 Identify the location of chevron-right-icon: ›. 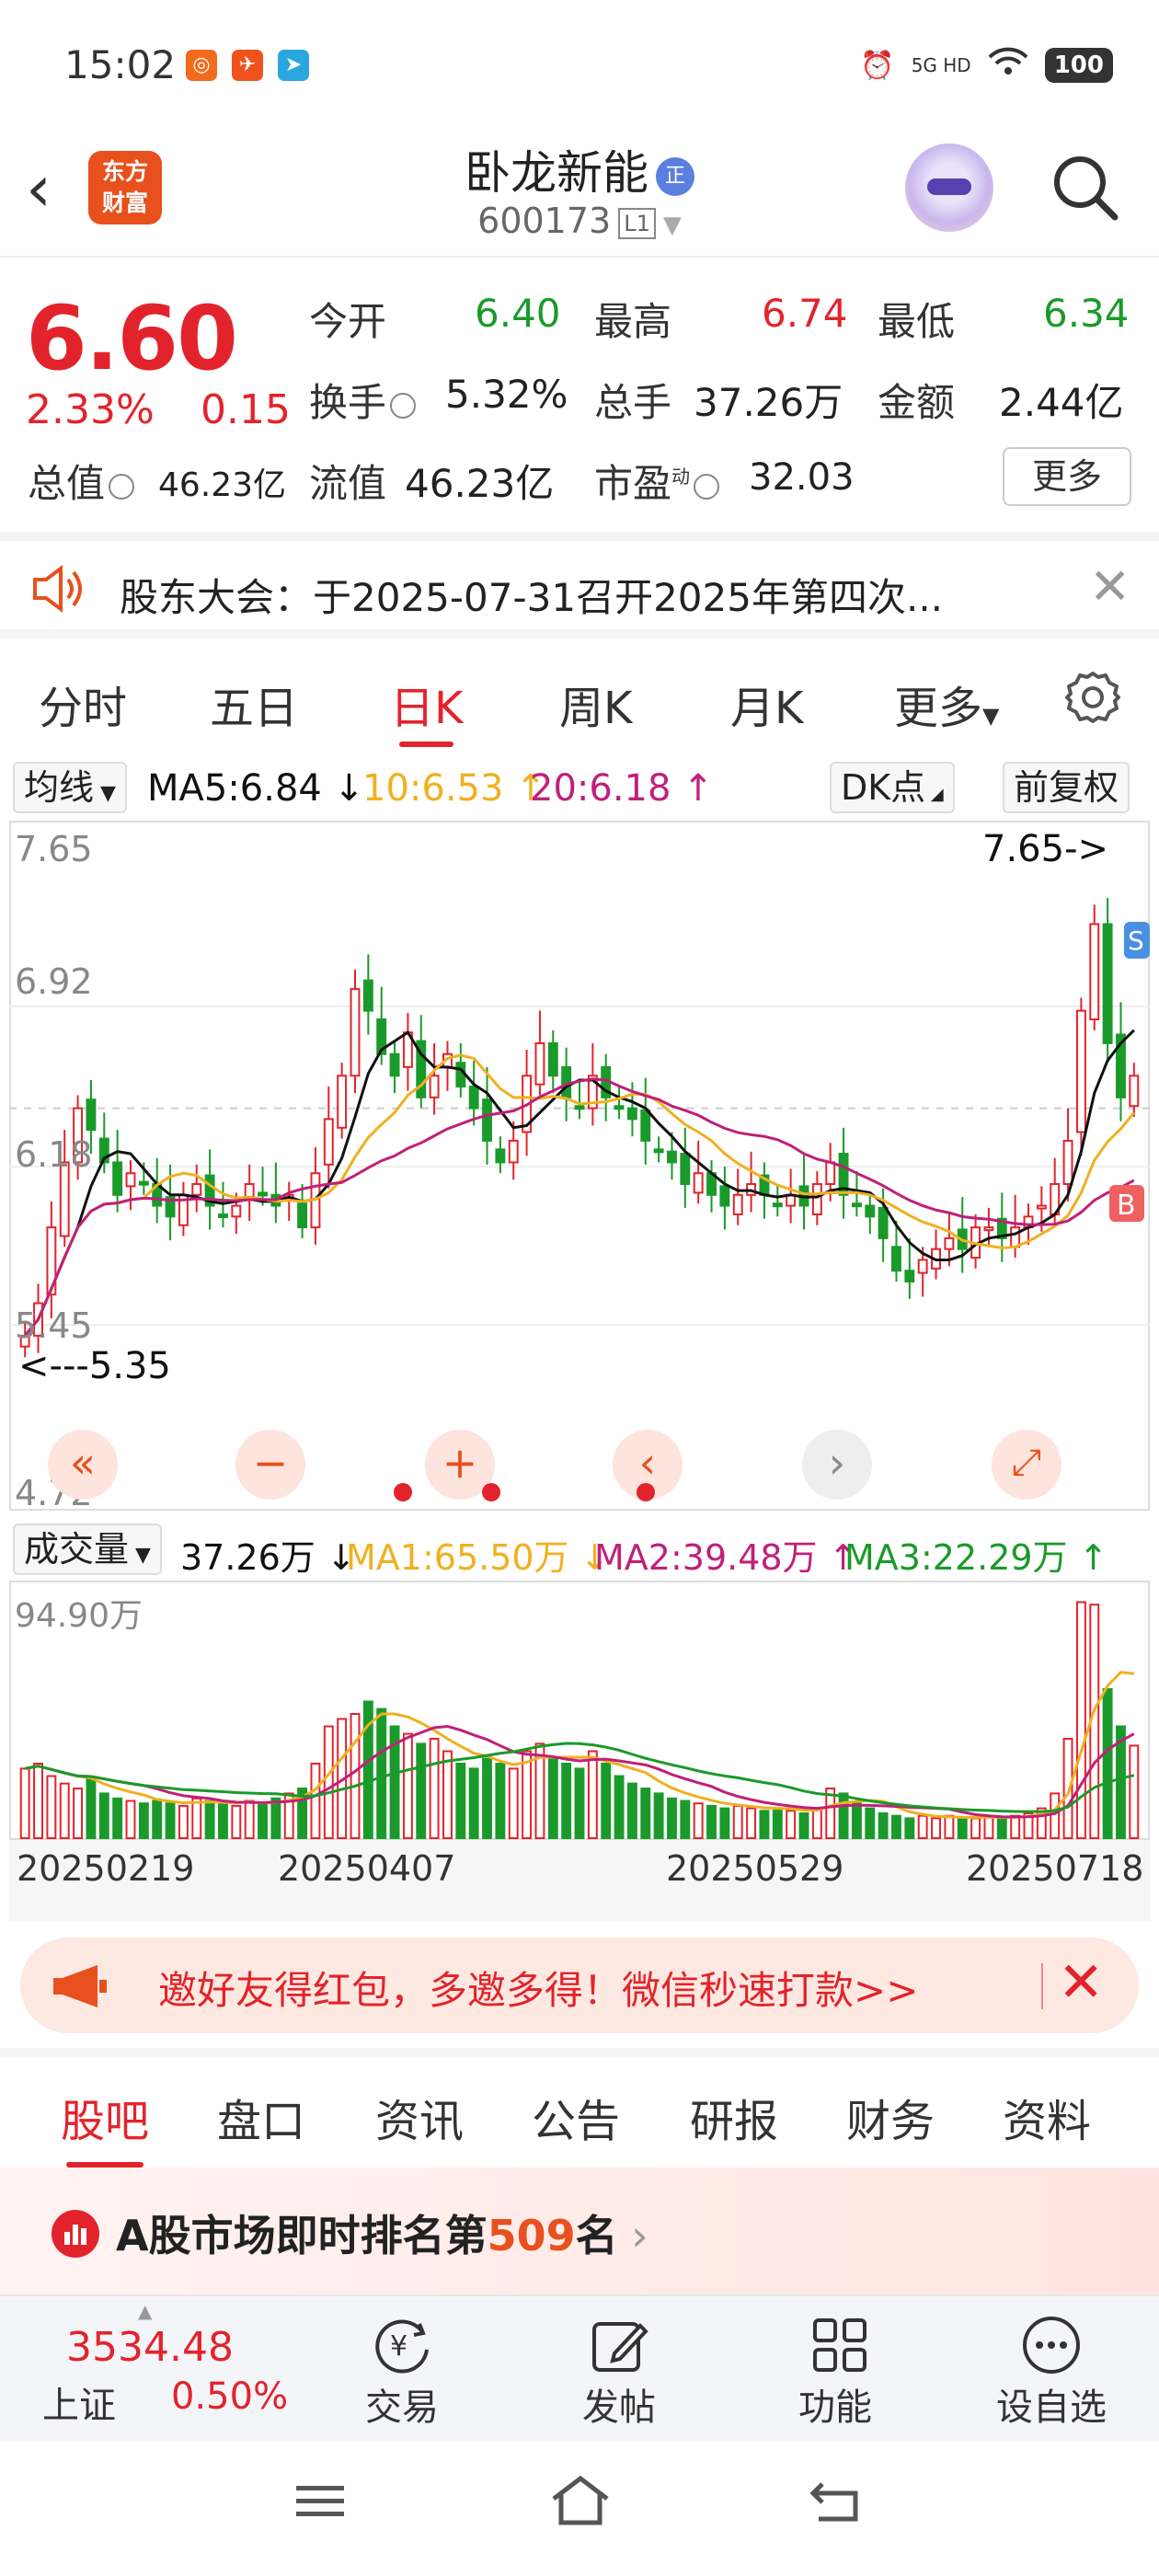
(632, 2235).